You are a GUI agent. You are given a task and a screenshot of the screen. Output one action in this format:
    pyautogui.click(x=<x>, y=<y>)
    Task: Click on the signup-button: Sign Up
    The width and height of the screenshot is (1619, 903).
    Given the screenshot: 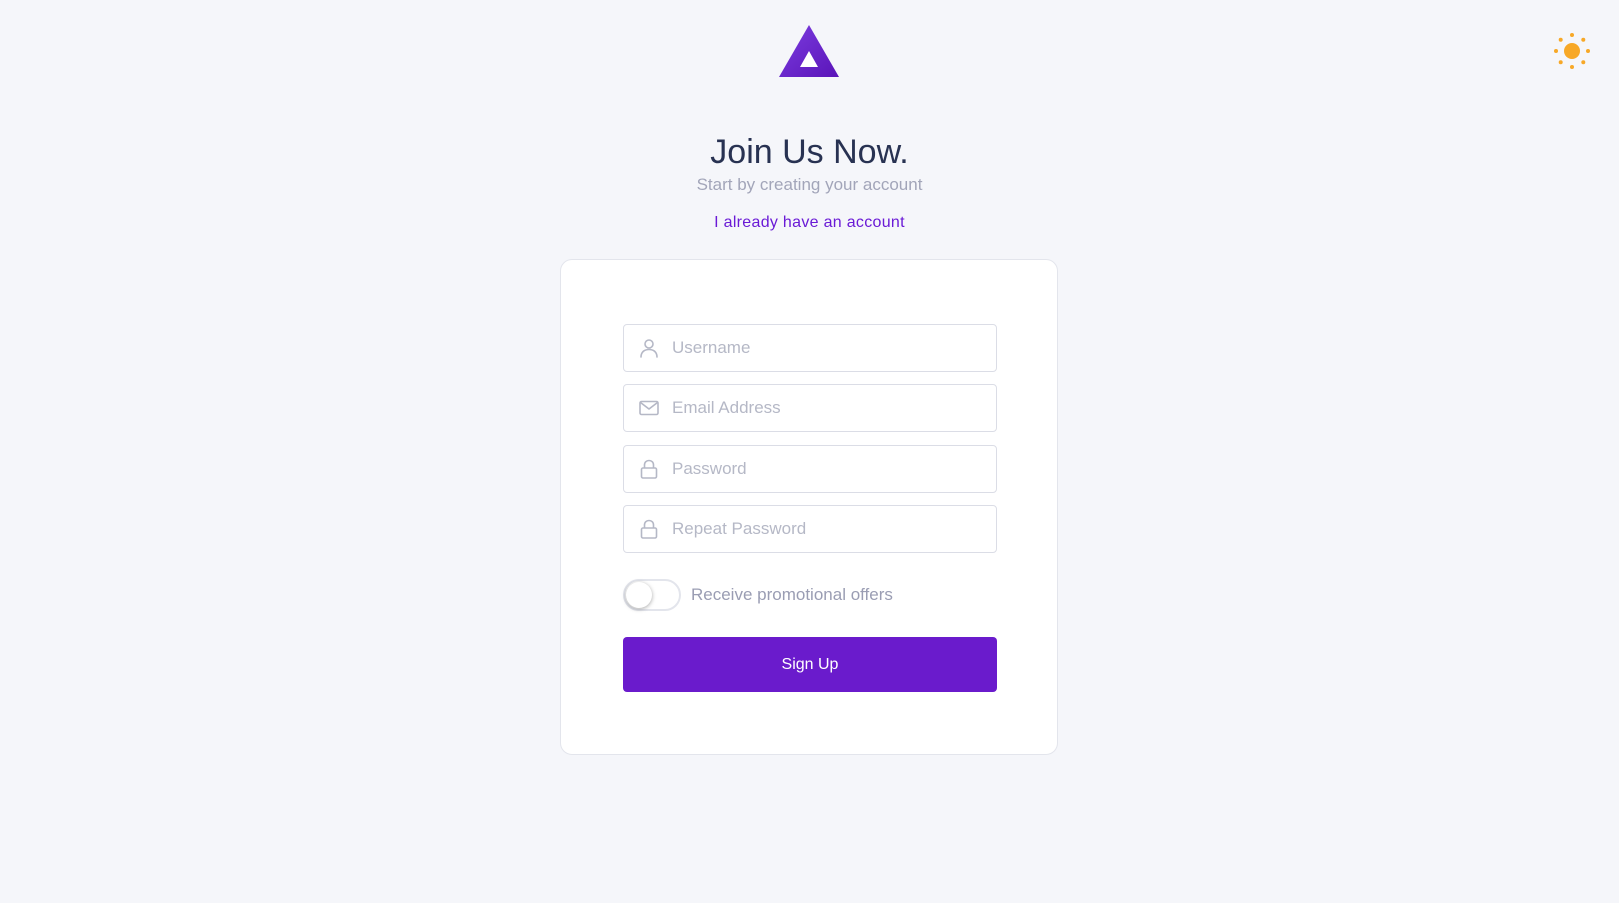 What is the action you would take?
    pyautogui.click(x=810, y=664)
    